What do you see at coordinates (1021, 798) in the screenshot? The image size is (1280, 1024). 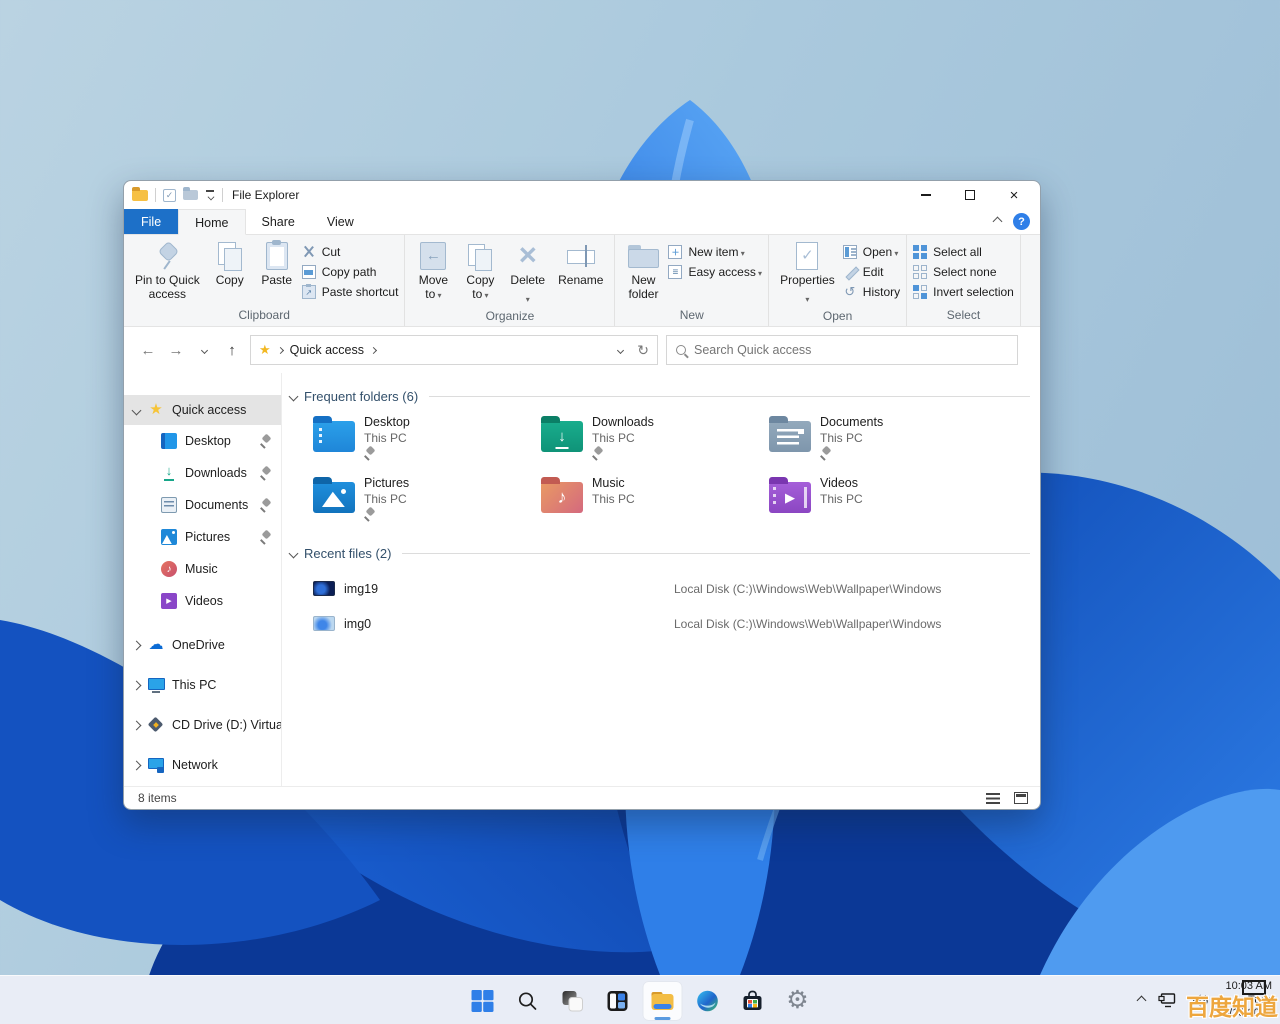 I see `large-icons-view-button` at bounding box center [1021, 798].